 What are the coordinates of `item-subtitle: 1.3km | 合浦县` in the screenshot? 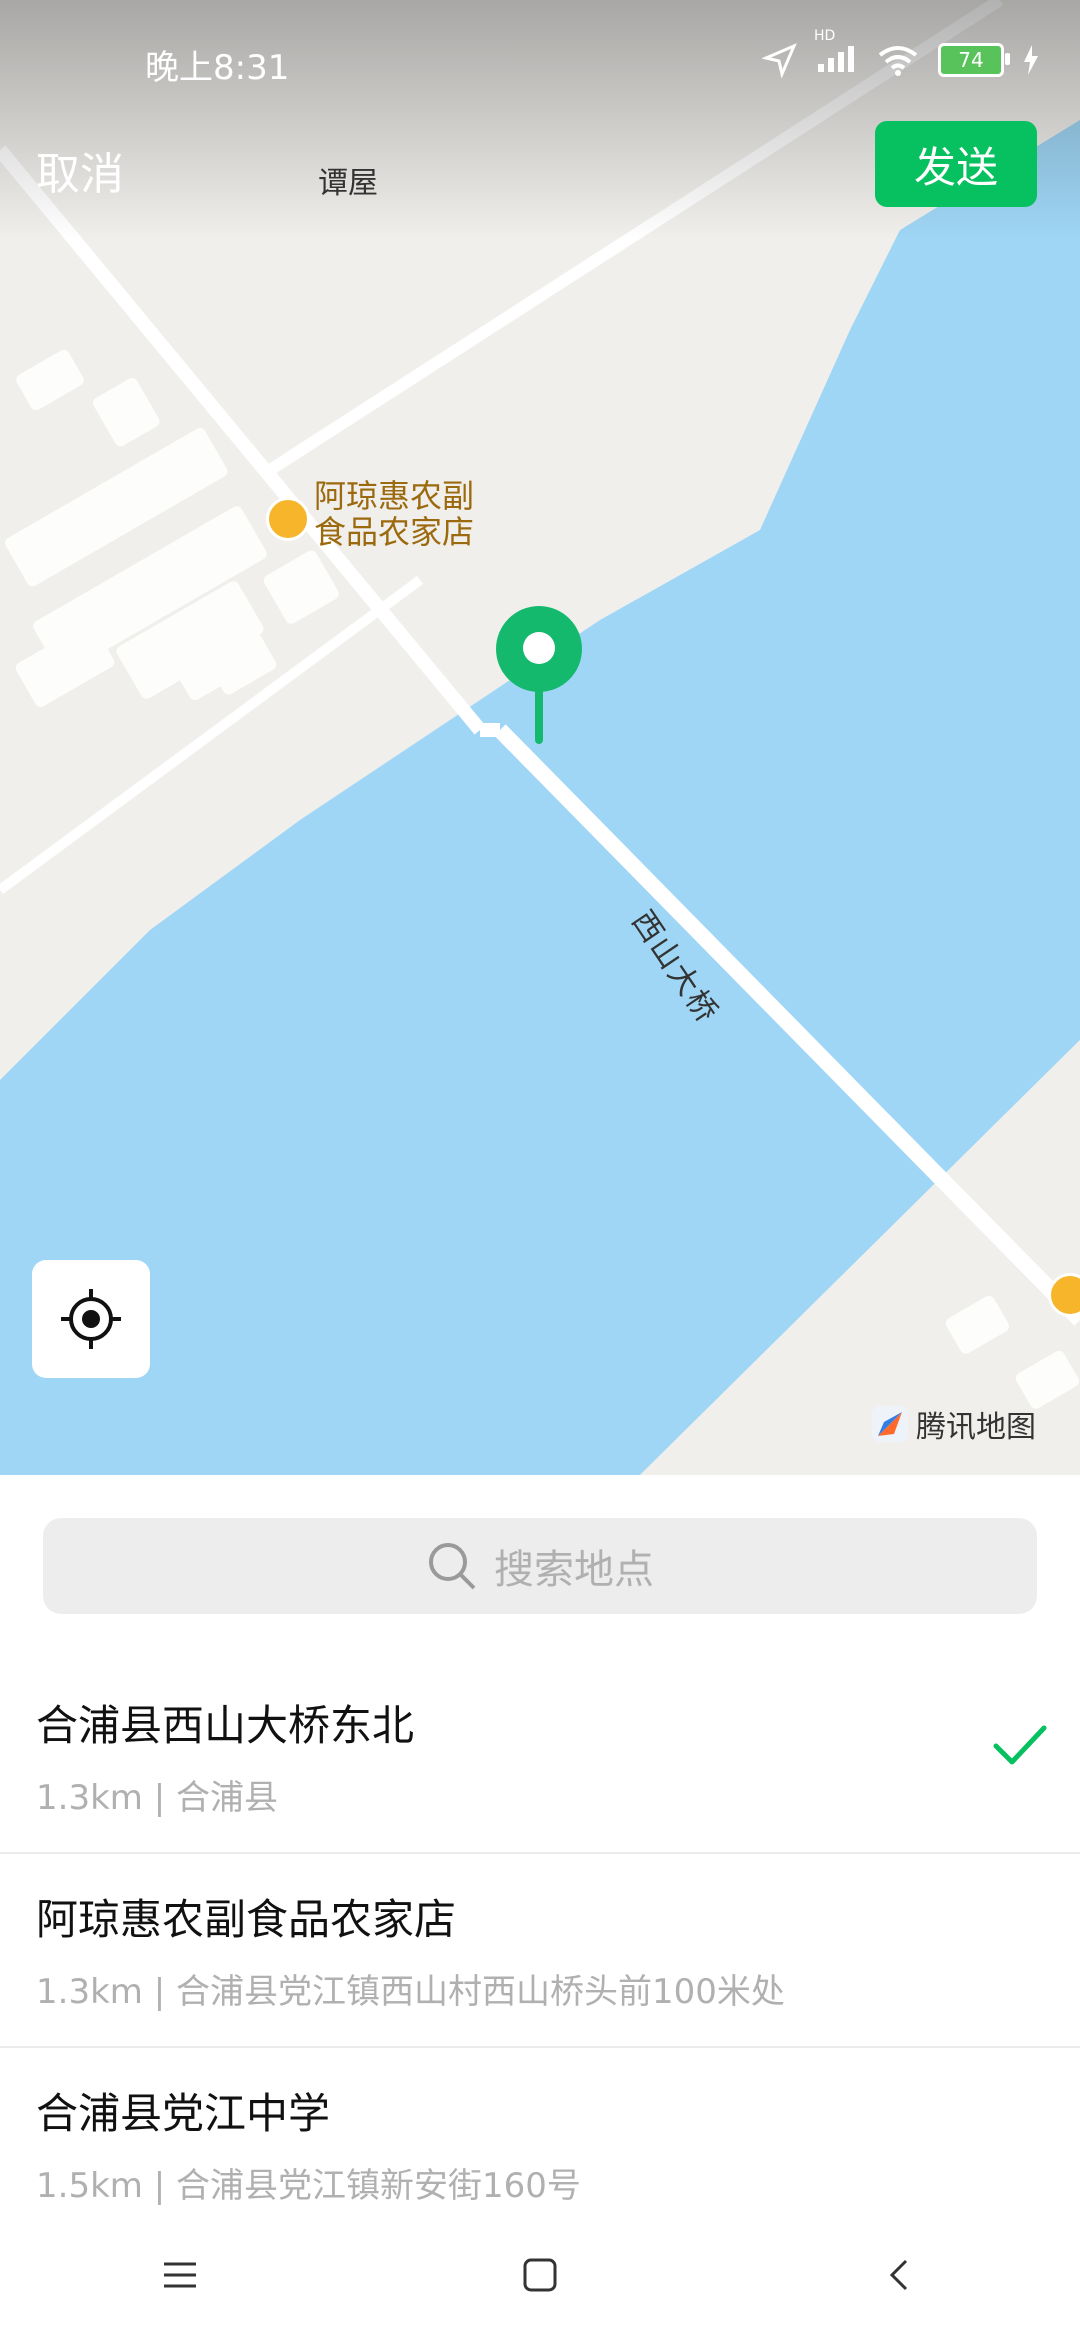 It's located at (157, 1798).